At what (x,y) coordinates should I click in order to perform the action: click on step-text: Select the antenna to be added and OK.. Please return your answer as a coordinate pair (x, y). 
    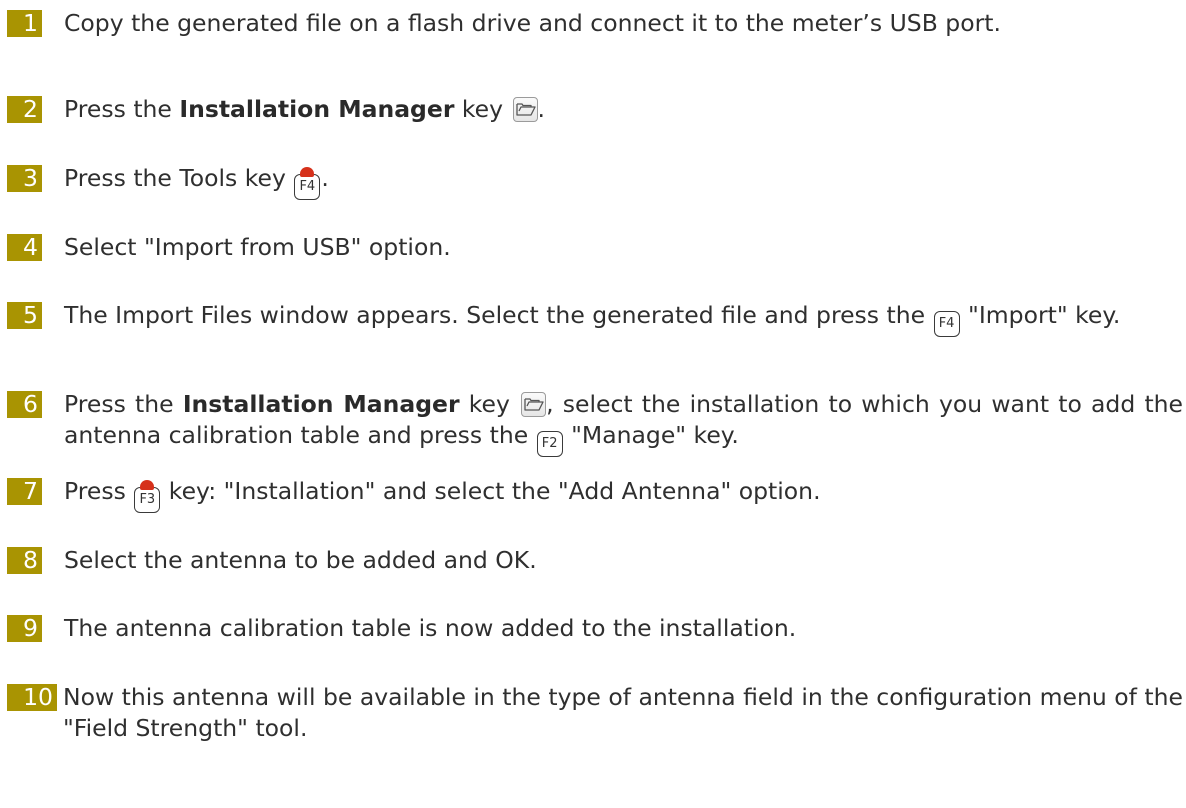
    Looking at the image, I should click on (300, 560).